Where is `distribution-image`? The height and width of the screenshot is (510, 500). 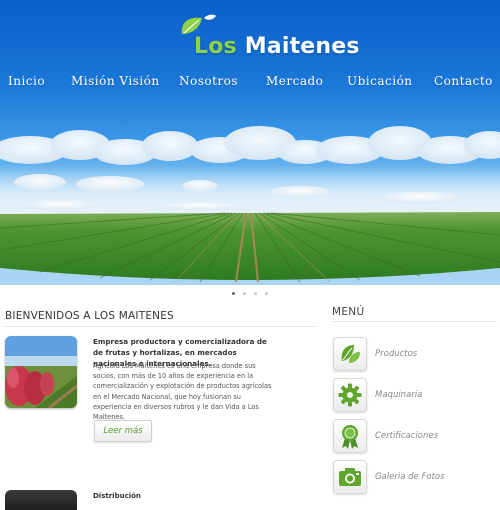 distribution-image is located at coordinates (41, 500).